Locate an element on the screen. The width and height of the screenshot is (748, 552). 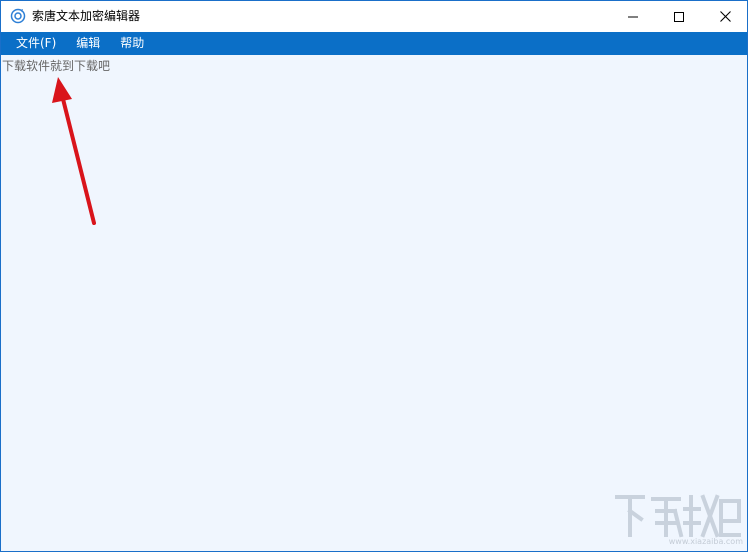
close-button is located at coordinates (724, 16).